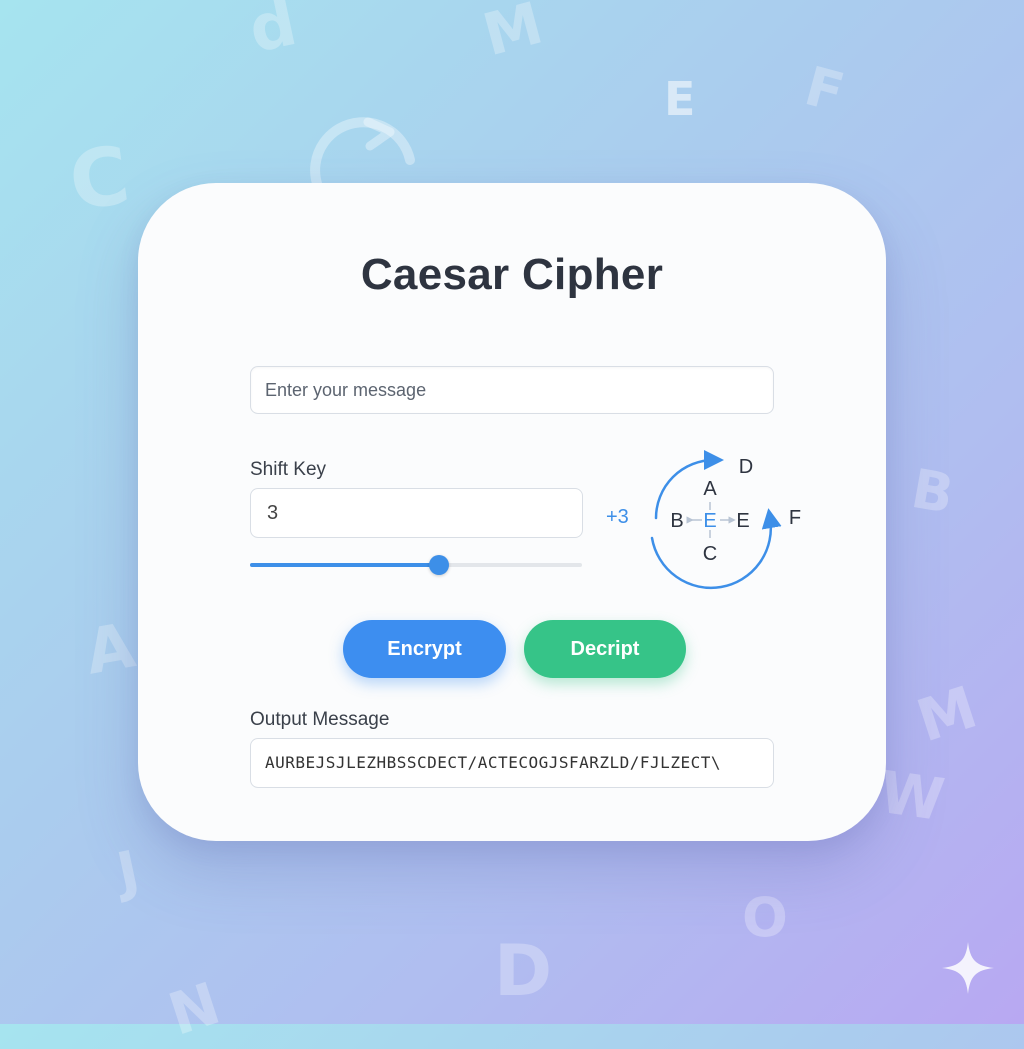 This screenshot has width=1024, height=1049. I want to click on shift-slider, so click(416, 565).